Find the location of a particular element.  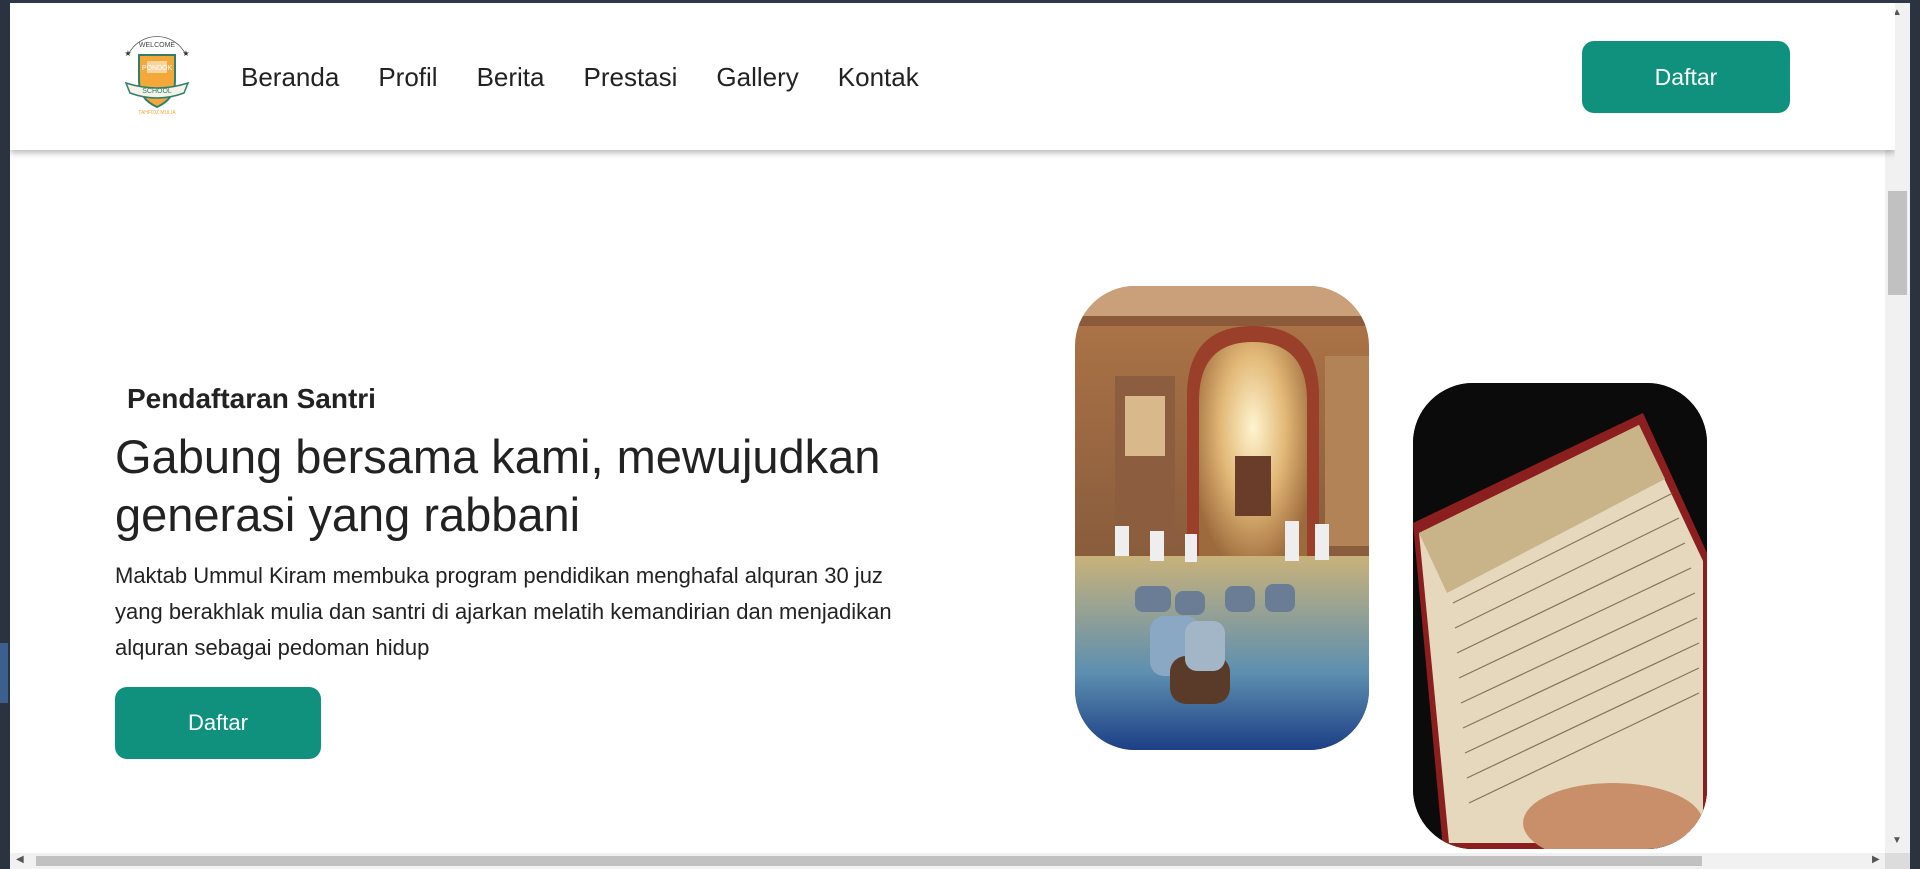

nav-item-prestasi: Prestasi is located at coordinates (630, 77).